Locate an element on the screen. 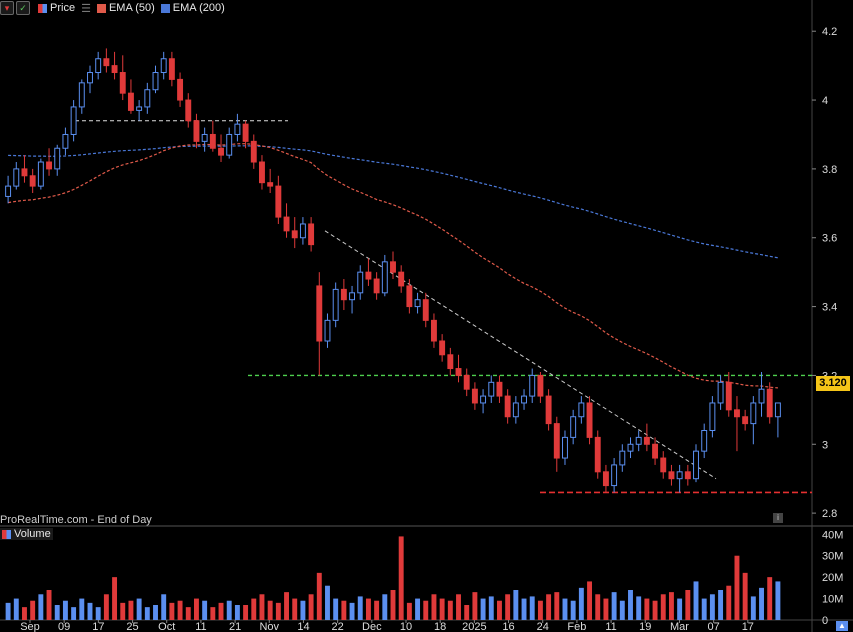  ema200-label: EMA (200) is located at coordinates (198, 8).